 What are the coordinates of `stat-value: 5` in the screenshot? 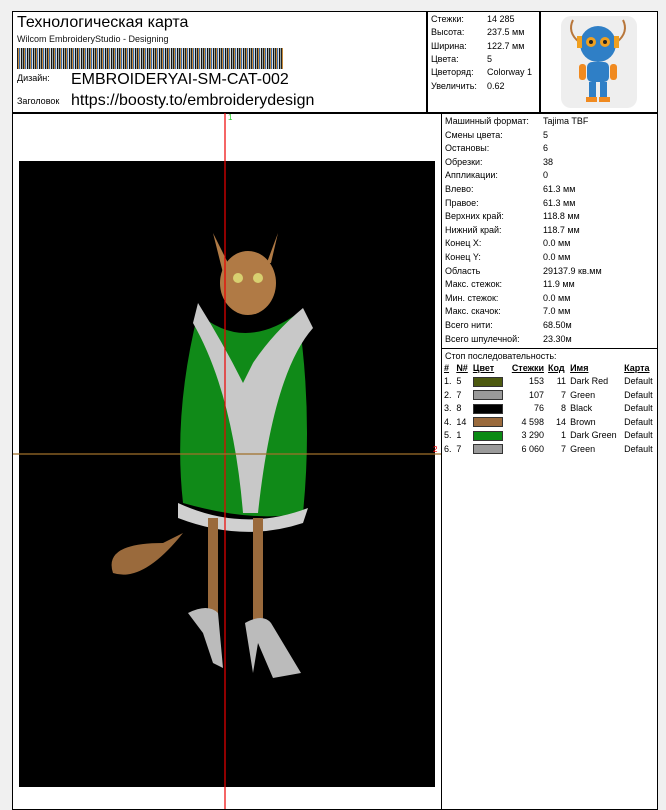 It's located at (490, 58).